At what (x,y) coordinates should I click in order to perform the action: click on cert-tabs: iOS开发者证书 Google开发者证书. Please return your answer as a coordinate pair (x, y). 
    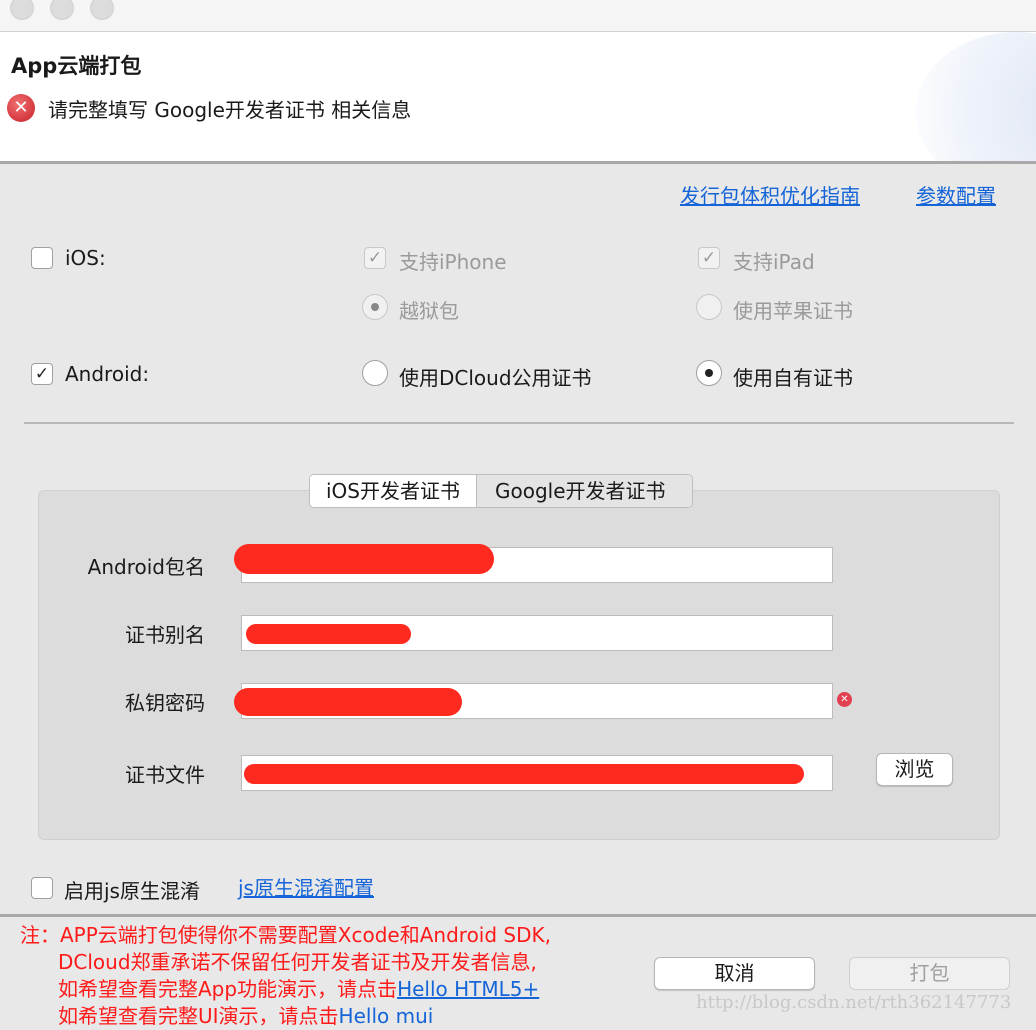
    Looking at the image, I should click on (501, 491).